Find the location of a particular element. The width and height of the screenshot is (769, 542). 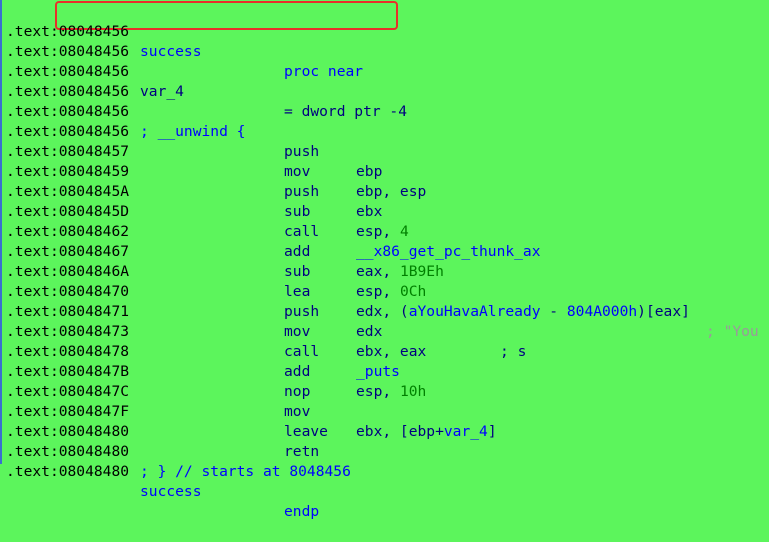

code-line: .text:08048480 ; } // starts at 8048456 is located at coordinates (385, 451).